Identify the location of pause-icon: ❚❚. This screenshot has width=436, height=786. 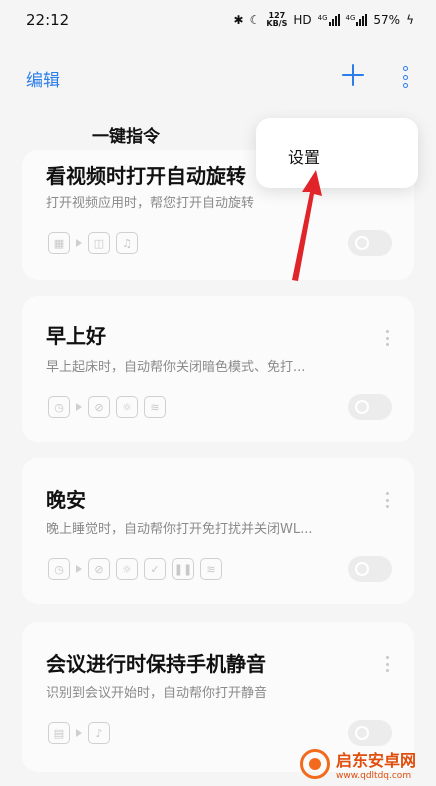
(183, 569).